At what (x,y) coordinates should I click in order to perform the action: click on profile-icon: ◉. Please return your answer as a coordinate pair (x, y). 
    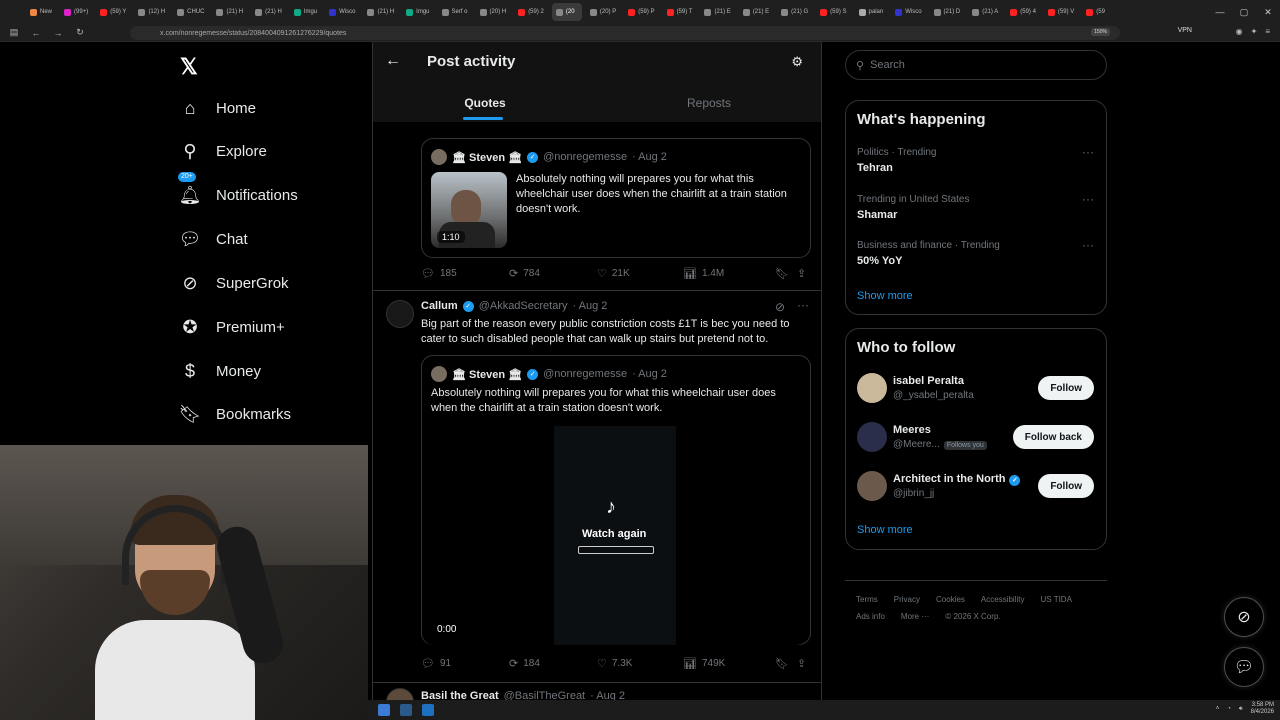
    Looking at the image, I should click on (1239, 31).